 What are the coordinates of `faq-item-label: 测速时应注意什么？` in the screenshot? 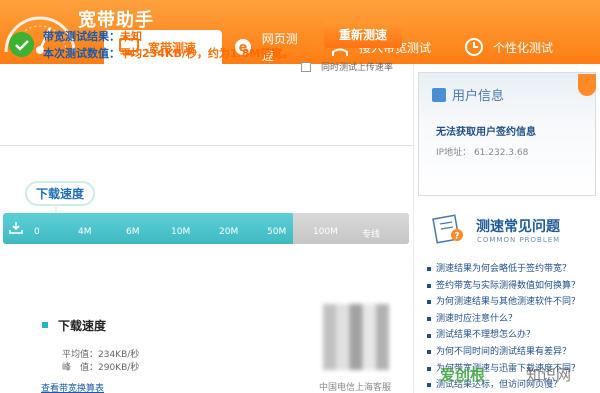 It's located at (477, 318).